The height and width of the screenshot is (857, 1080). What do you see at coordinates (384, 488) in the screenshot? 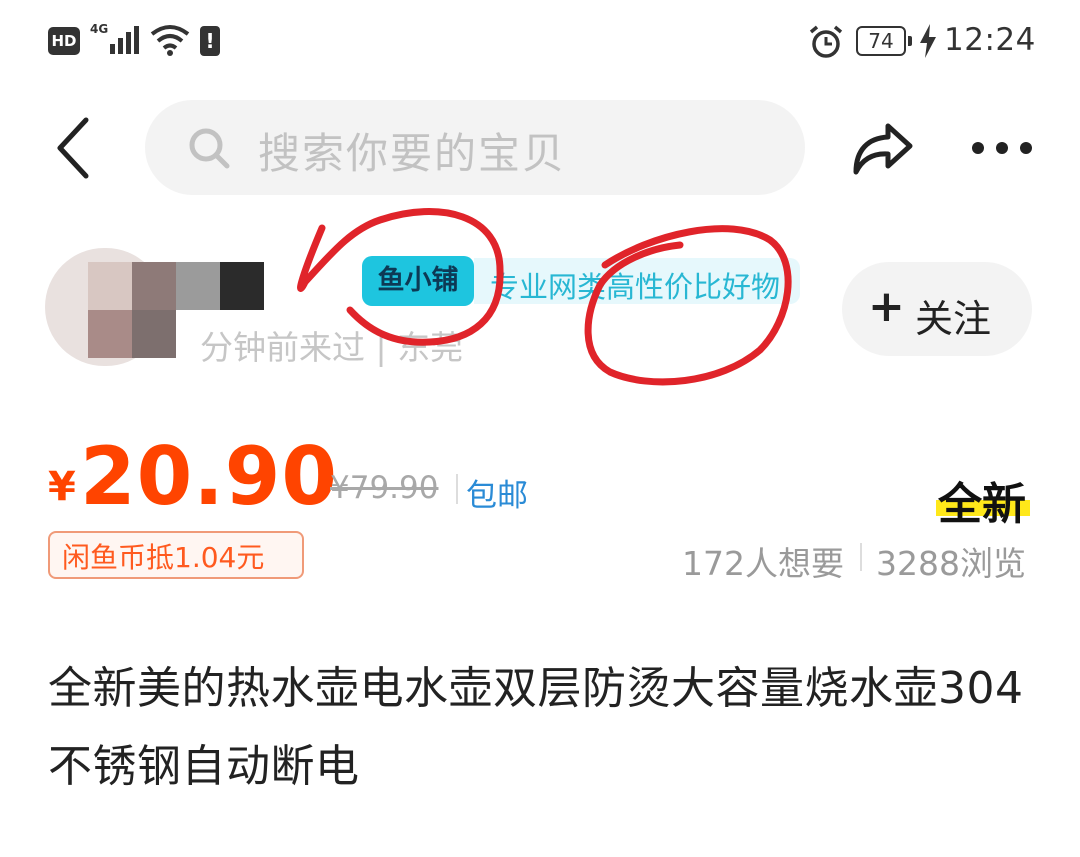
I see `original-price: ¥79.90` at bounding box center [384, 488].